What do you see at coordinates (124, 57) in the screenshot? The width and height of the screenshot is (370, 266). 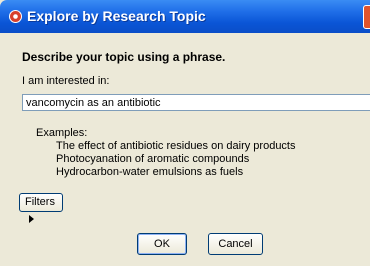 I see `form-heading: Describe your topic using a phrase.` at bounding box center [124, 57].